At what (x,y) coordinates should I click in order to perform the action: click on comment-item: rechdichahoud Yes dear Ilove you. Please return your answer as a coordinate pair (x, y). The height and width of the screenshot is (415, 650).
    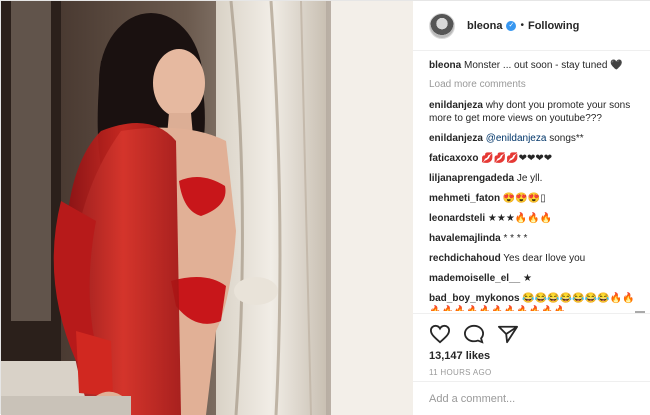
    Looking at the image, I should click on (535, 258).